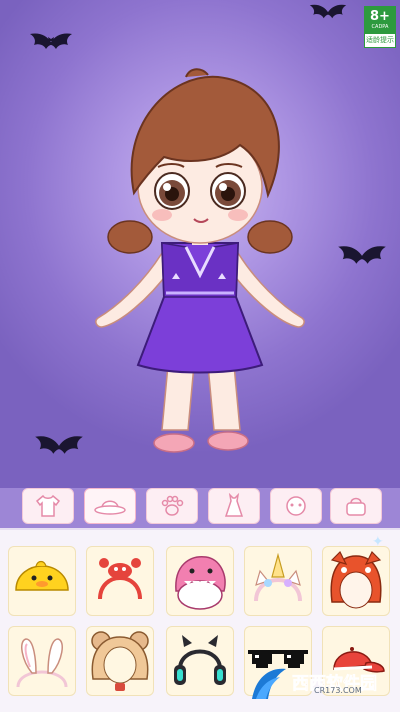 This screenshot has width=400, height=712. I want to click on item-shark-hood, so click(200, 581).